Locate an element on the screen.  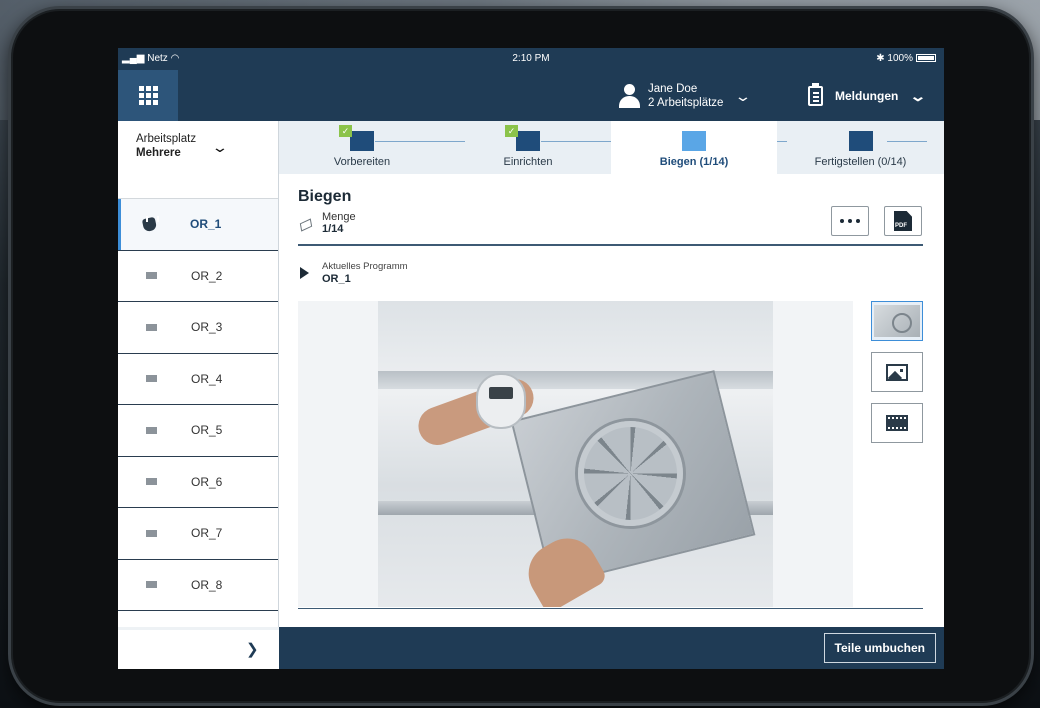
step-biegen: Biegen (1/14) is located at coordinates (694, 147).